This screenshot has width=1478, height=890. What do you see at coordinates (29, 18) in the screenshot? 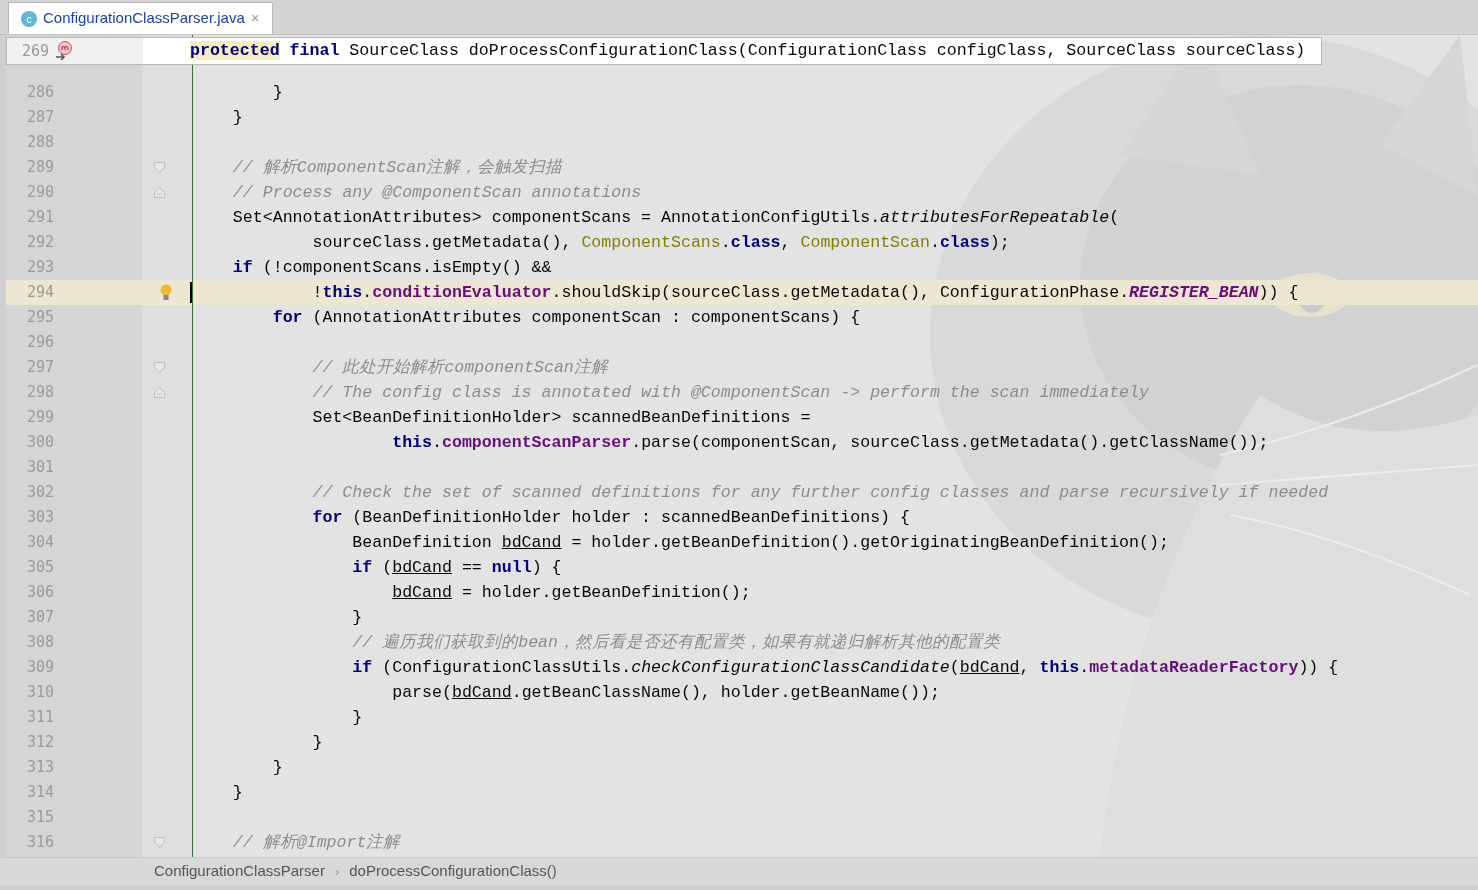
I see `class-icon: c` at bounding box center [29, 18].